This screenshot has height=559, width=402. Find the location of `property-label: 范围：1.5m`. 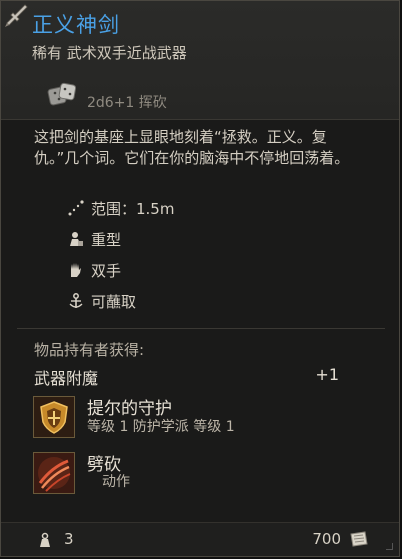

property-label: 范围：1.5m is located at coordinates (133, 208).